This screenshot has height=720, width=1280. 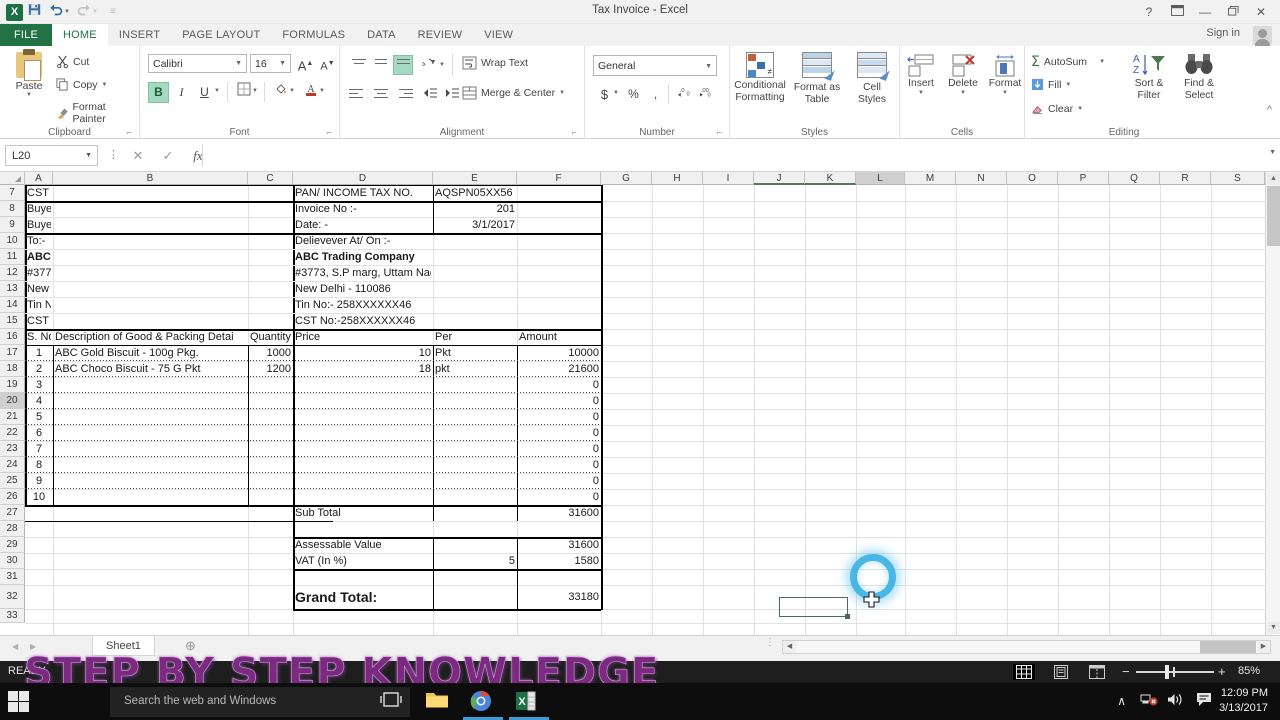 I want to click on column-header-C: C, so click(x=270, y=178).